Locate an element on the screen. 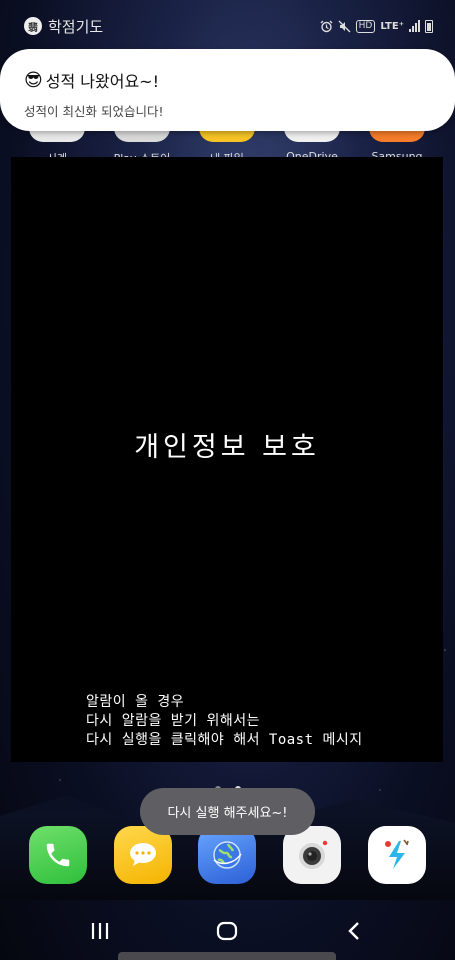 The height and width of the screenshot is (960, 455). status-icons: HD LTE⁺ is located at coordinates (376, 26).